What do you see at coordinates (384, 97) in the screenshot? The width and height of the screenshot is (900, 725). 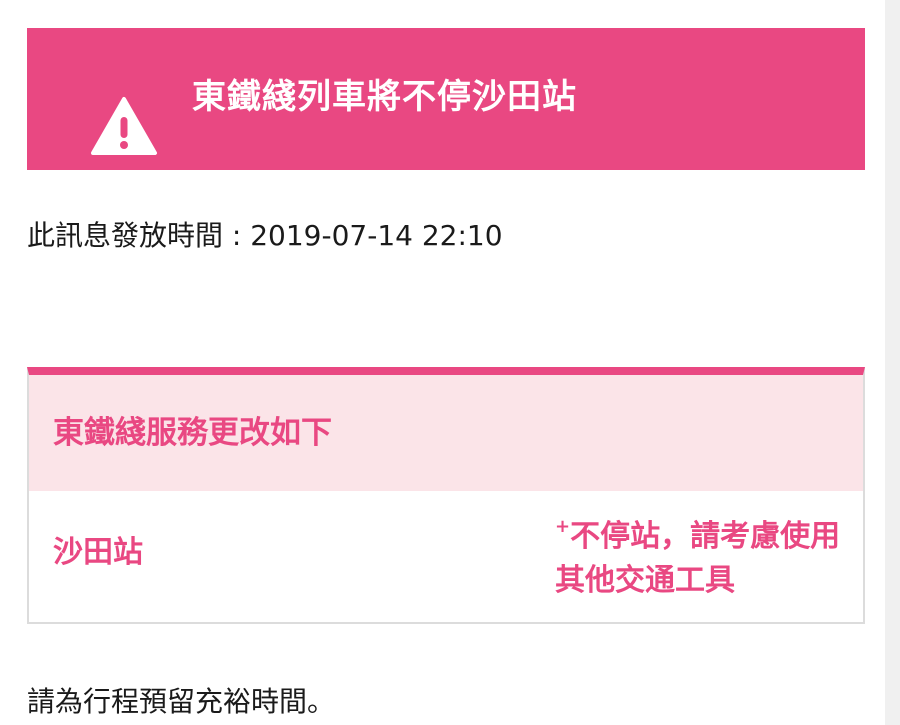 I see `alert-title: 東鐵綫列車將不停沙田站` at bounding box center [384, 97].